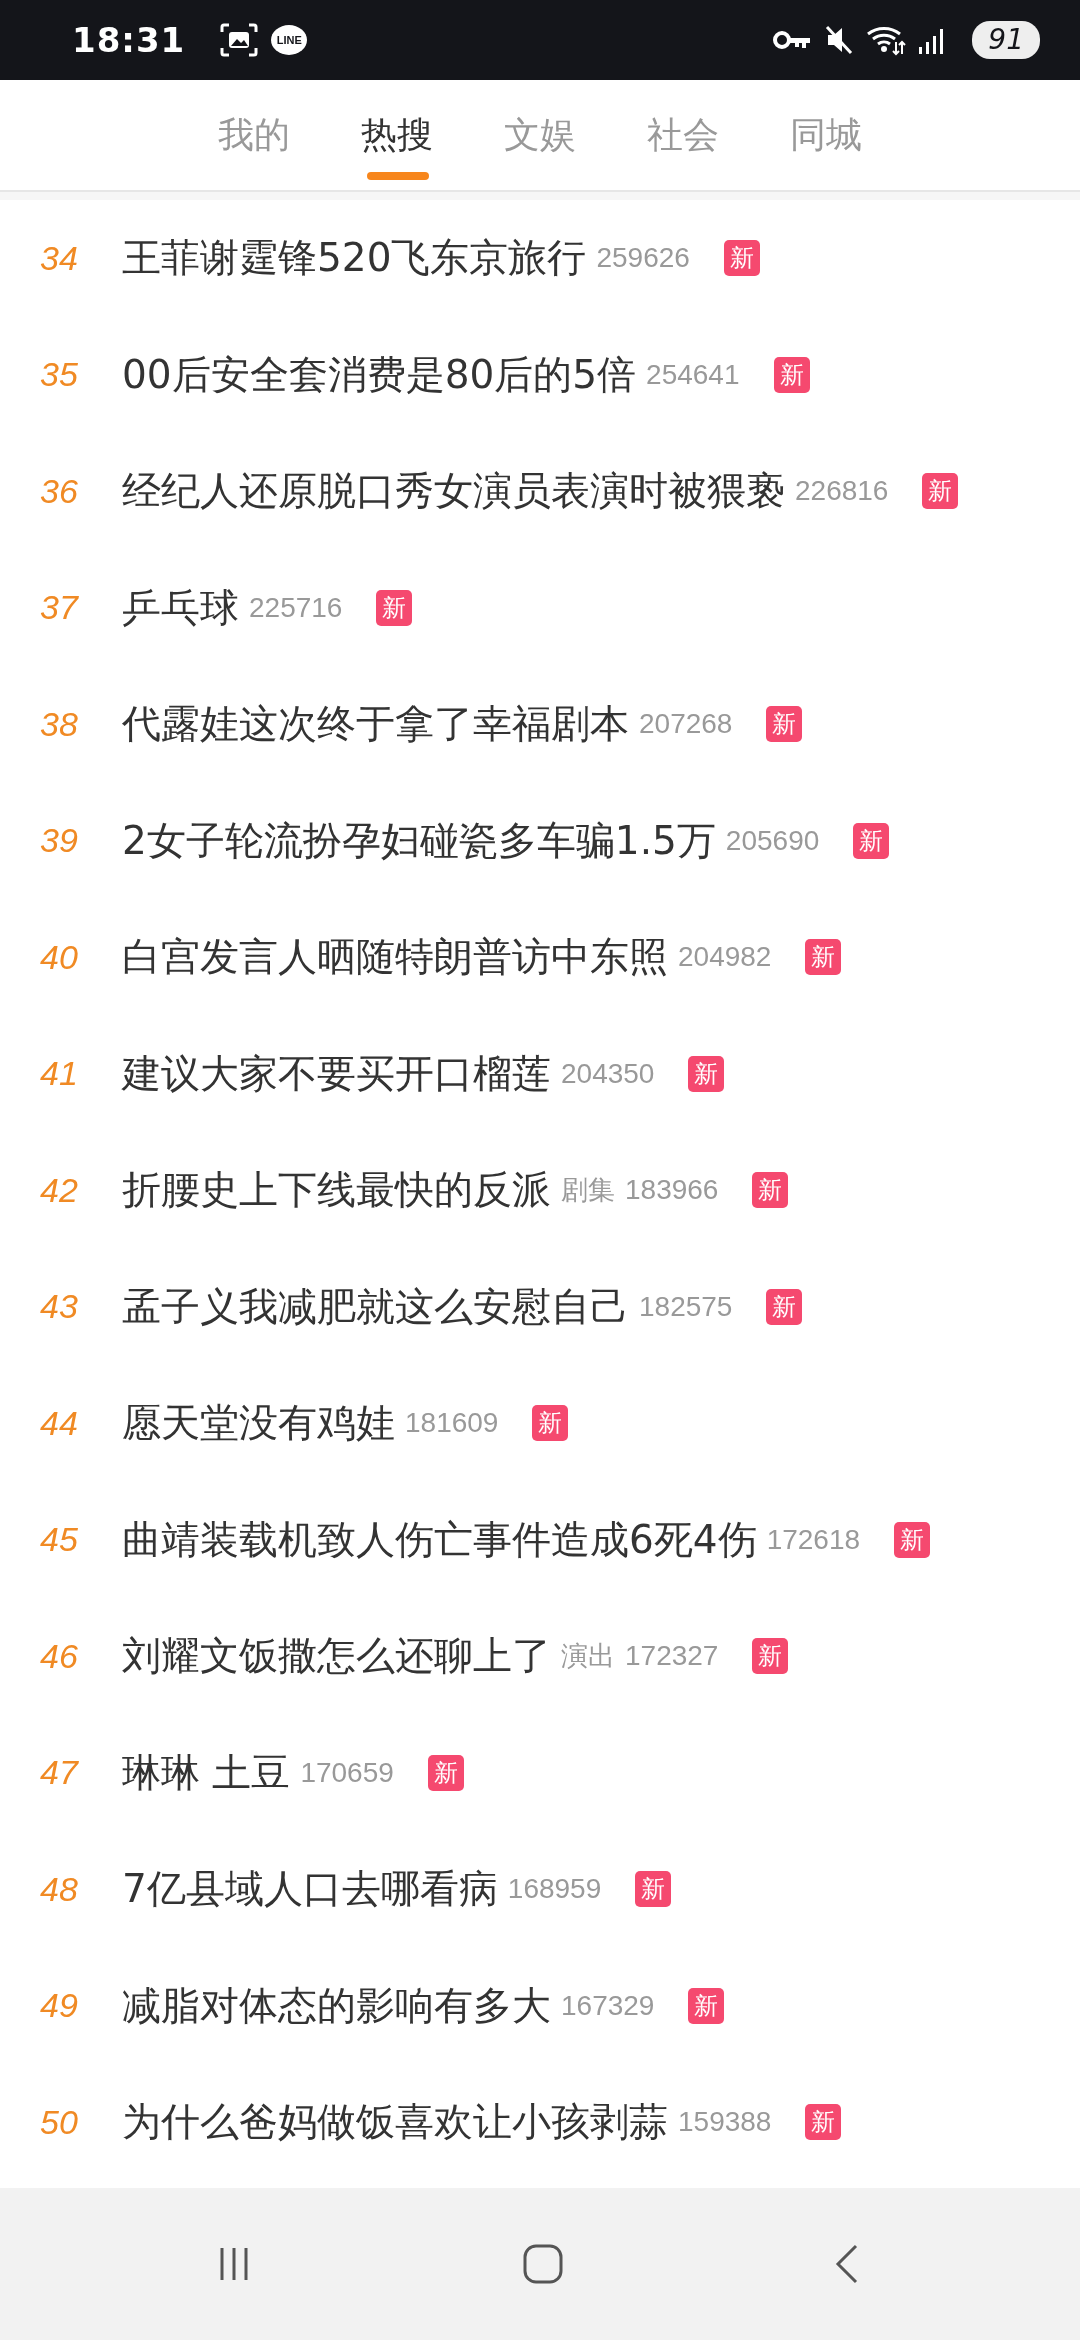  I want to click on heat-count: 204350, so click(608, 1073).